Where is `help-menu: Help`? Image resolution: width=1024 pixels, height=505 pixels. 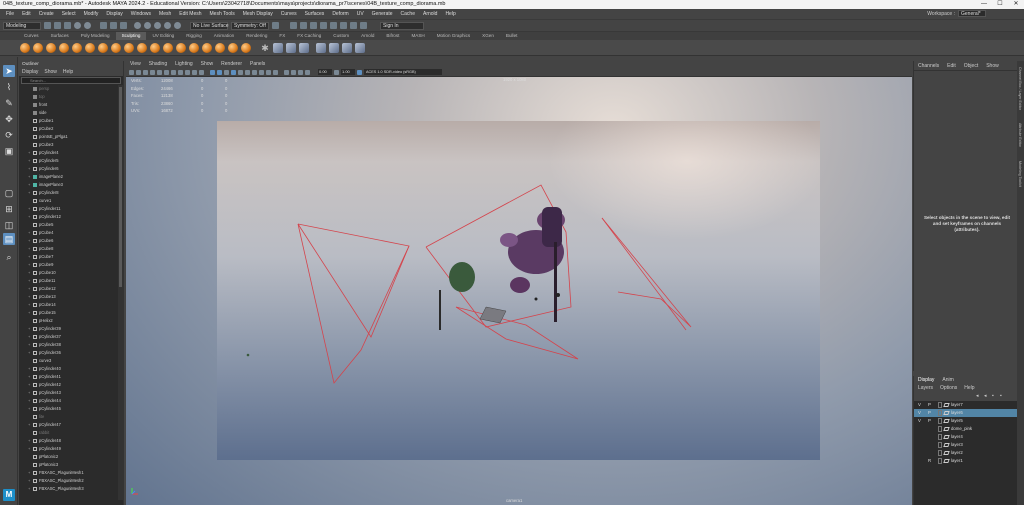 help-menu: Help is located at coordinates (969, 388).